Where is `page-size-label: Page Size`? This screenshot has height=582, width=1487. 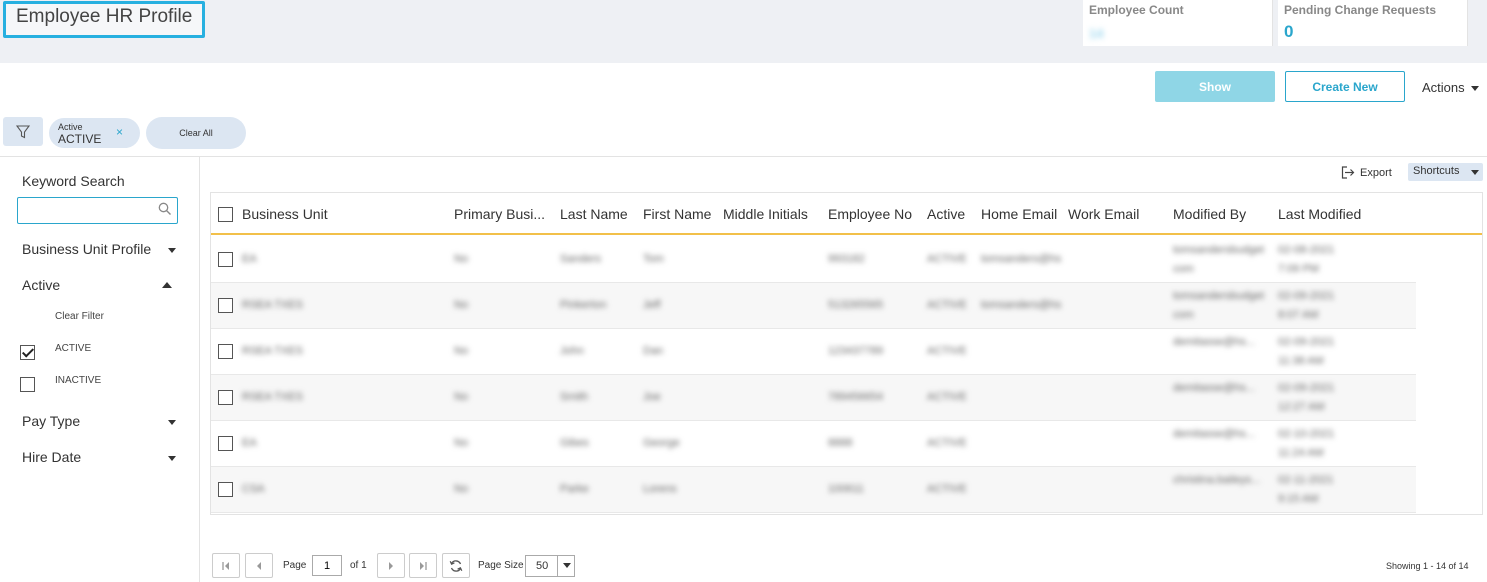 page-size-label: Page Size is located at coordinates (501, 565).